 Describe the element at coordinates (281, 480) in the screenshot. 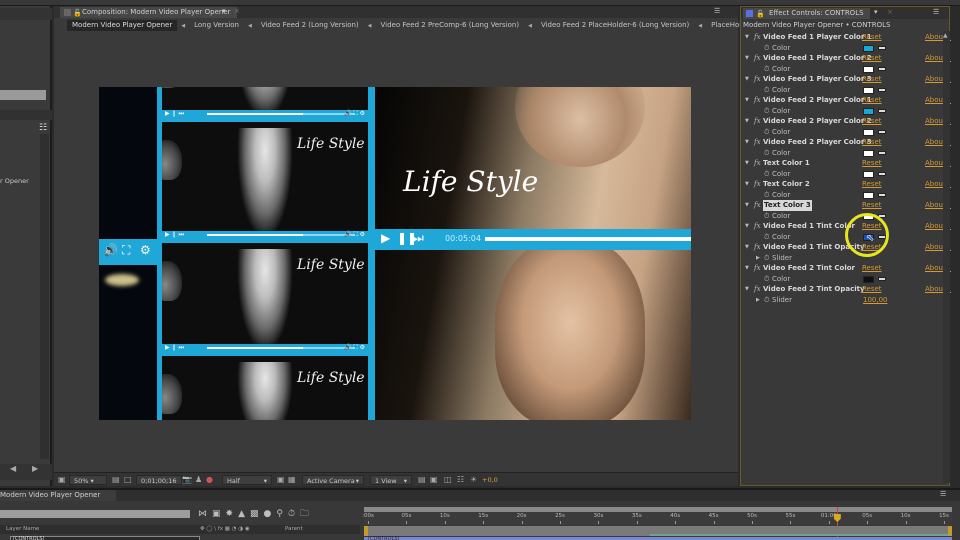

I see `region-of-interest-icon: ▣` at that location.